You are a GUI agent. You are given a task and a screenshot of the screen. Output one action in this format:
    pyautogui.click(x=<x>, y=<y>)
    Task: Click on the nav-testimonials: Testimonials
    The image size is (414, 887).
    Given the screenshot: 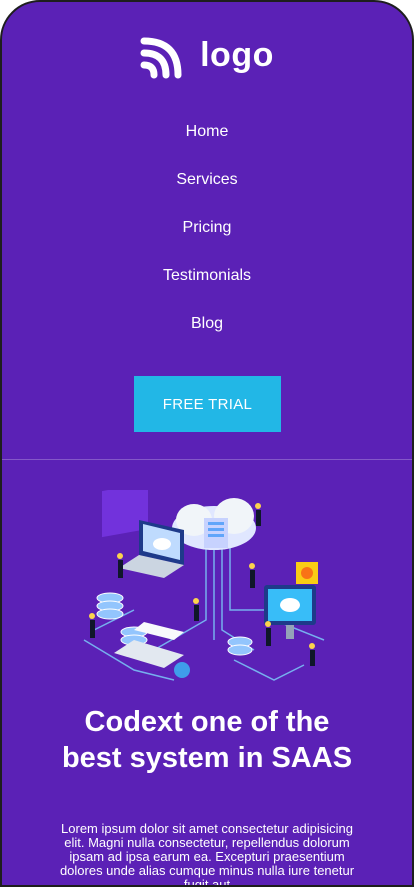 What is the action you would take?
    pyautogui.click(x=207, y=286)
    